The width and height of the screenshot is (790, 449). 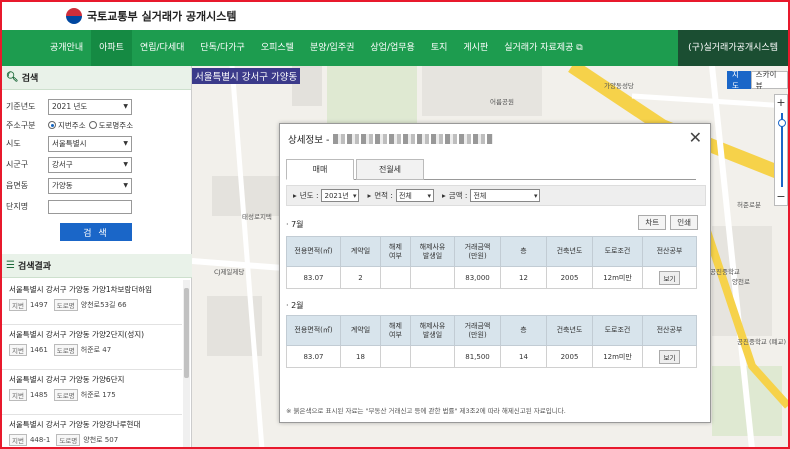 I want to click on zoom-out-button: −, so click(x=781, y=197).